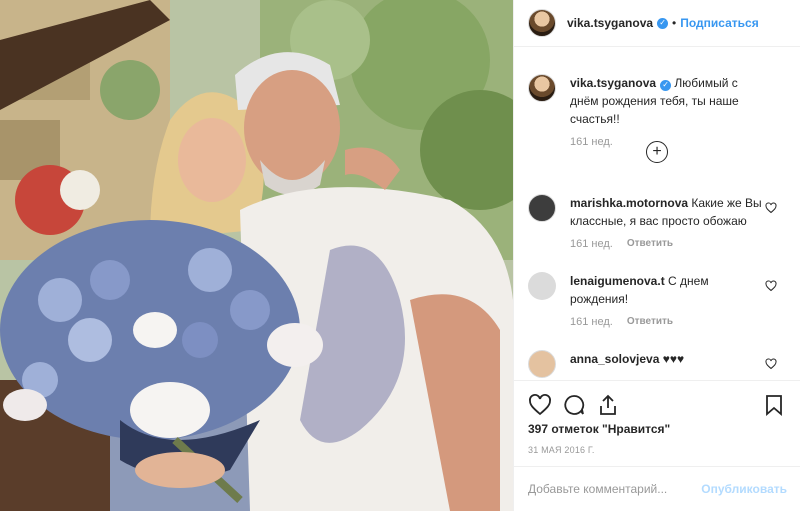 This screenshot has height=511, width=800. I want to click on comment-bubble-icon, so click(574, 405).